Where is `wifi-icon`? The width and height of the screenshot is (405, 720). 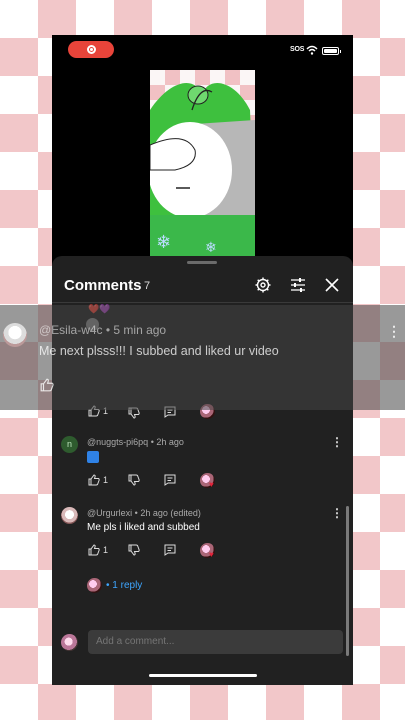 wifi-icon is located at coordinates (312, 50).